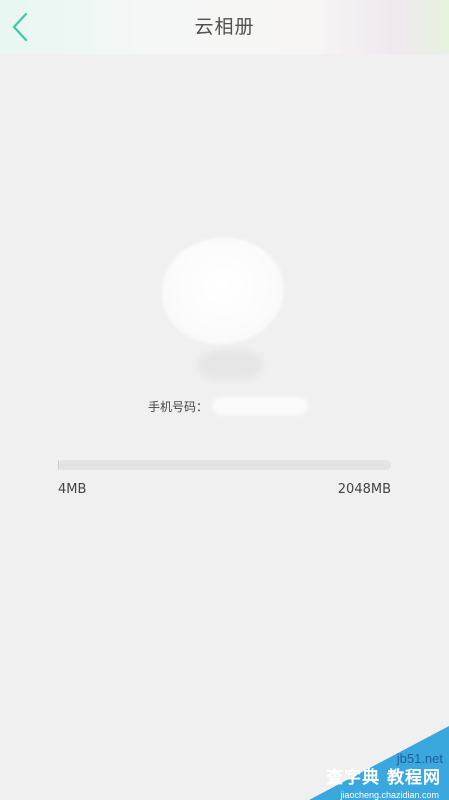  I want to click on user-name-redacted, so click(230, 365).